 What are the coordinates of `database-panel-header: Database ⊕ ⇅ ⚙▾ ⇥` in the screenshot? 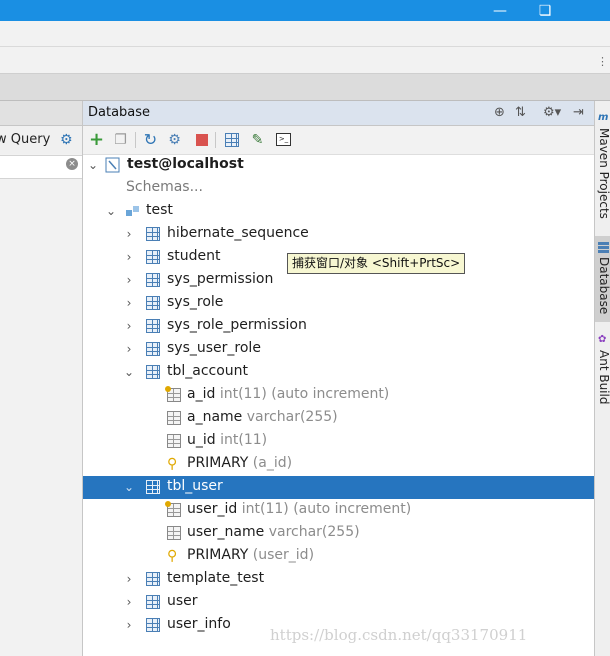 It's located at (338, 113).